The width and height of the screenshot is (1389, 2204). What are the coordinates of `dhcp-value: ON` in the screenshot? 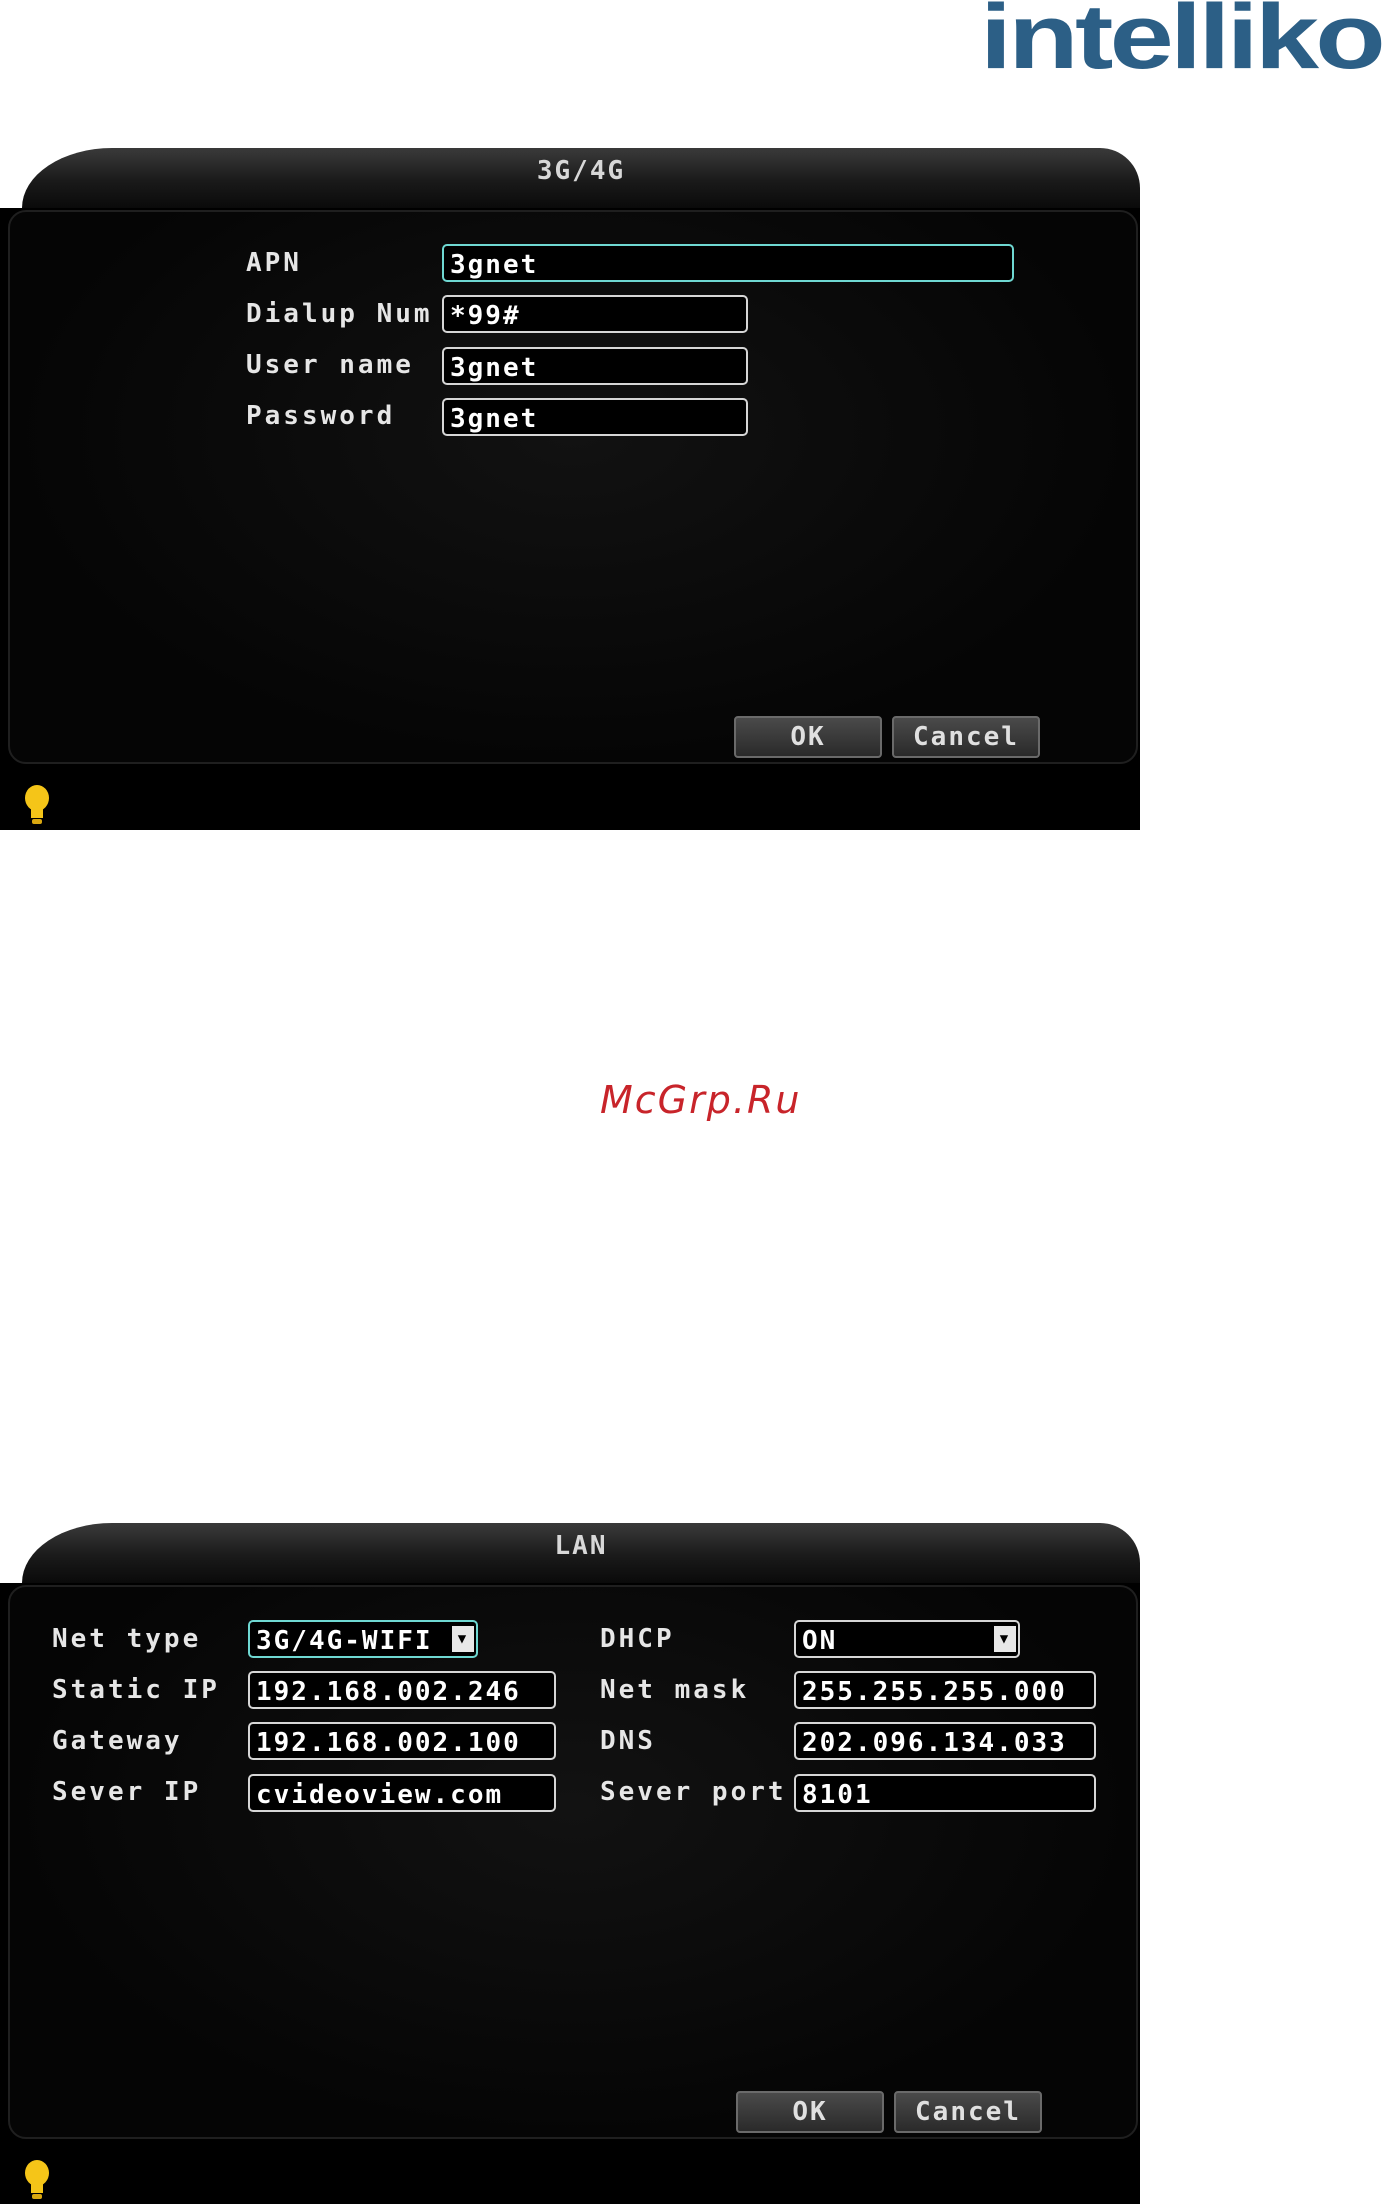 It's located at (820, 1641).